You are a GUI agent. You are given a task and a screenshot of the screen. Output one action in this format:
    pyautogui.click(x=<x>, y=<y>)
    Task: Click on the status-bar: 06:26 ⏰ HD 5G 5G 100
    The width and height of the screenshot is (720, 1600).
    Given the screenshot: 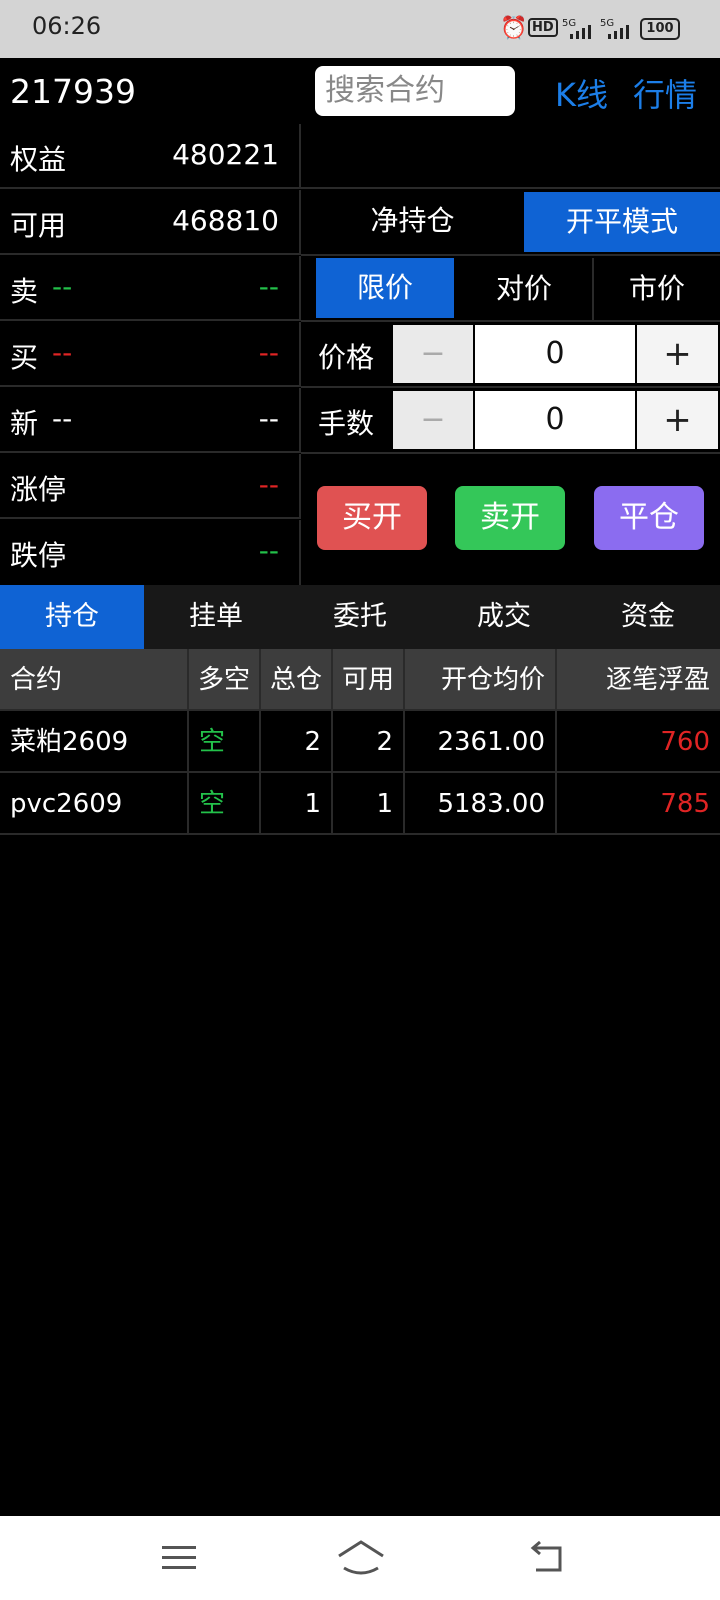 What is the action you would take?
    pyautogui.click(x=360, y=29)
    